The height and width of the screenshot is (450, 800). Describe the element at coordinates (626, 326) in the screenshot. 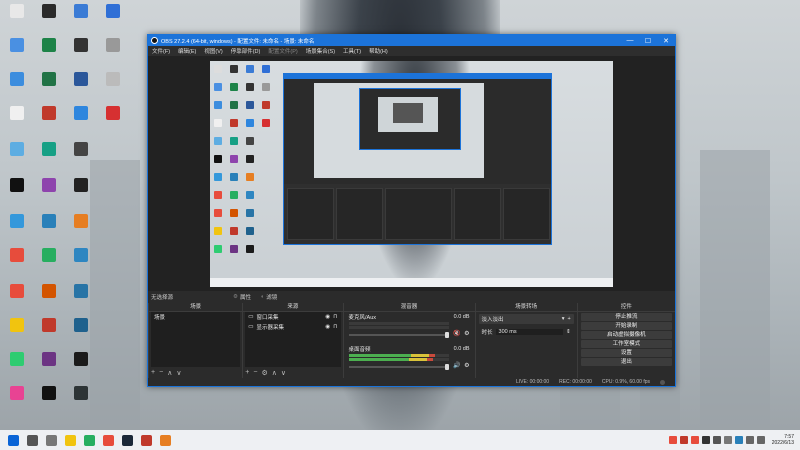

I see `start-recording-button: 开始录制` at that location.